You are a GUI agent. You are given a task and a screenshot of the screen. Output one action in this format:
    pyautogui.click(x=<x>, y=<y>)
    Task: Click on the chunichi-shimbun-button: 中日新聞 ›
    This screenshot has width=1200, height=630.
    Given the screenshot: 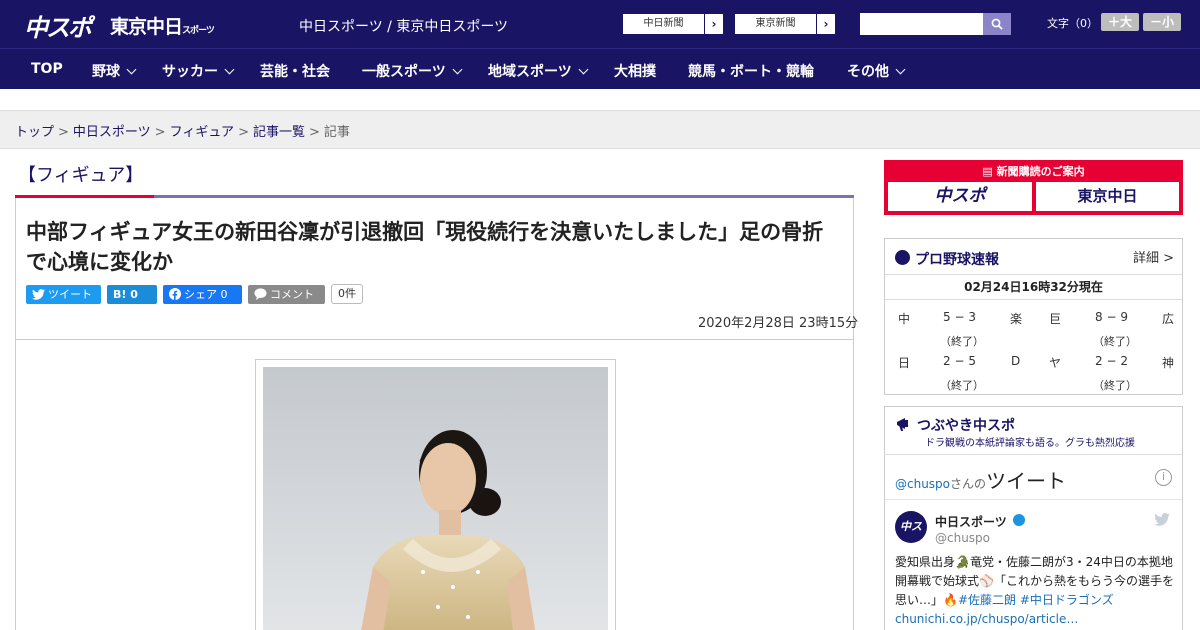 What is the action you would take?
    pyautogui.click(x=673, y=24)
    